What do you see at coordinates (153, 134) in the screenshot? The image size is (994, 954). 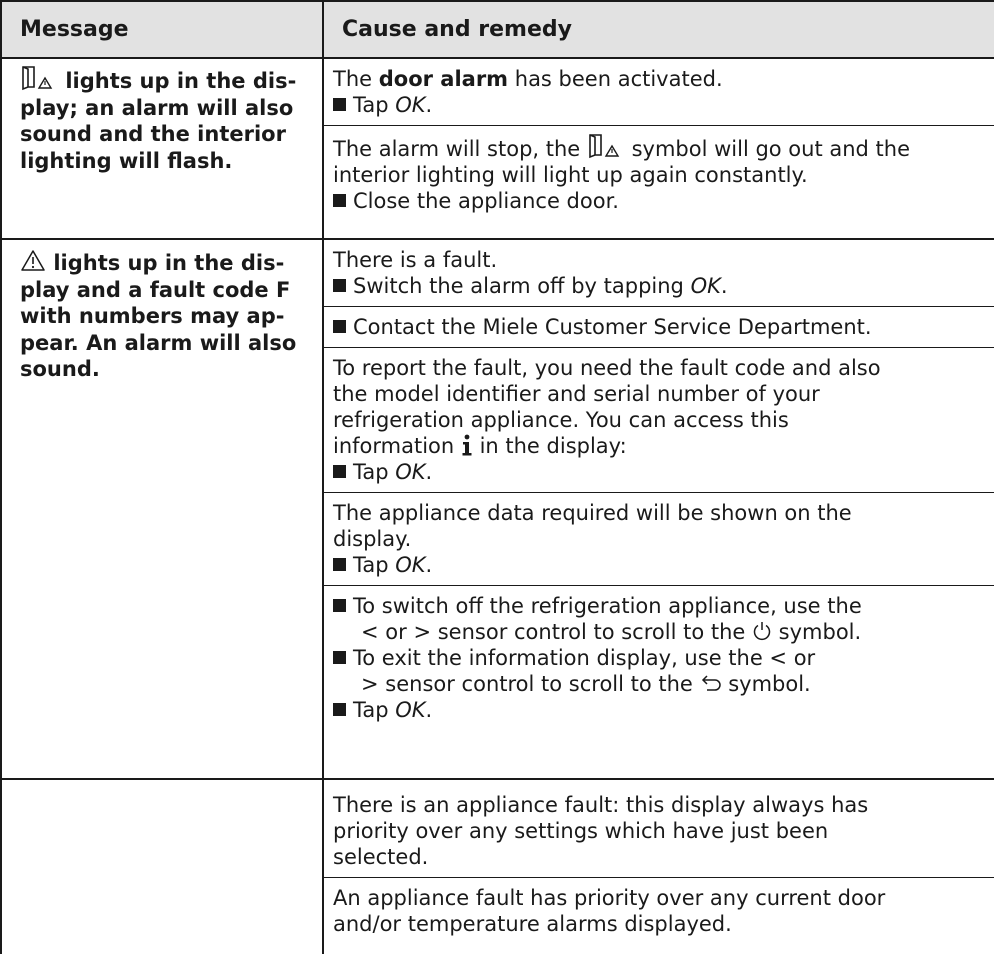 I see `text-span: sound and the interior` at bounding box center [153, 134].